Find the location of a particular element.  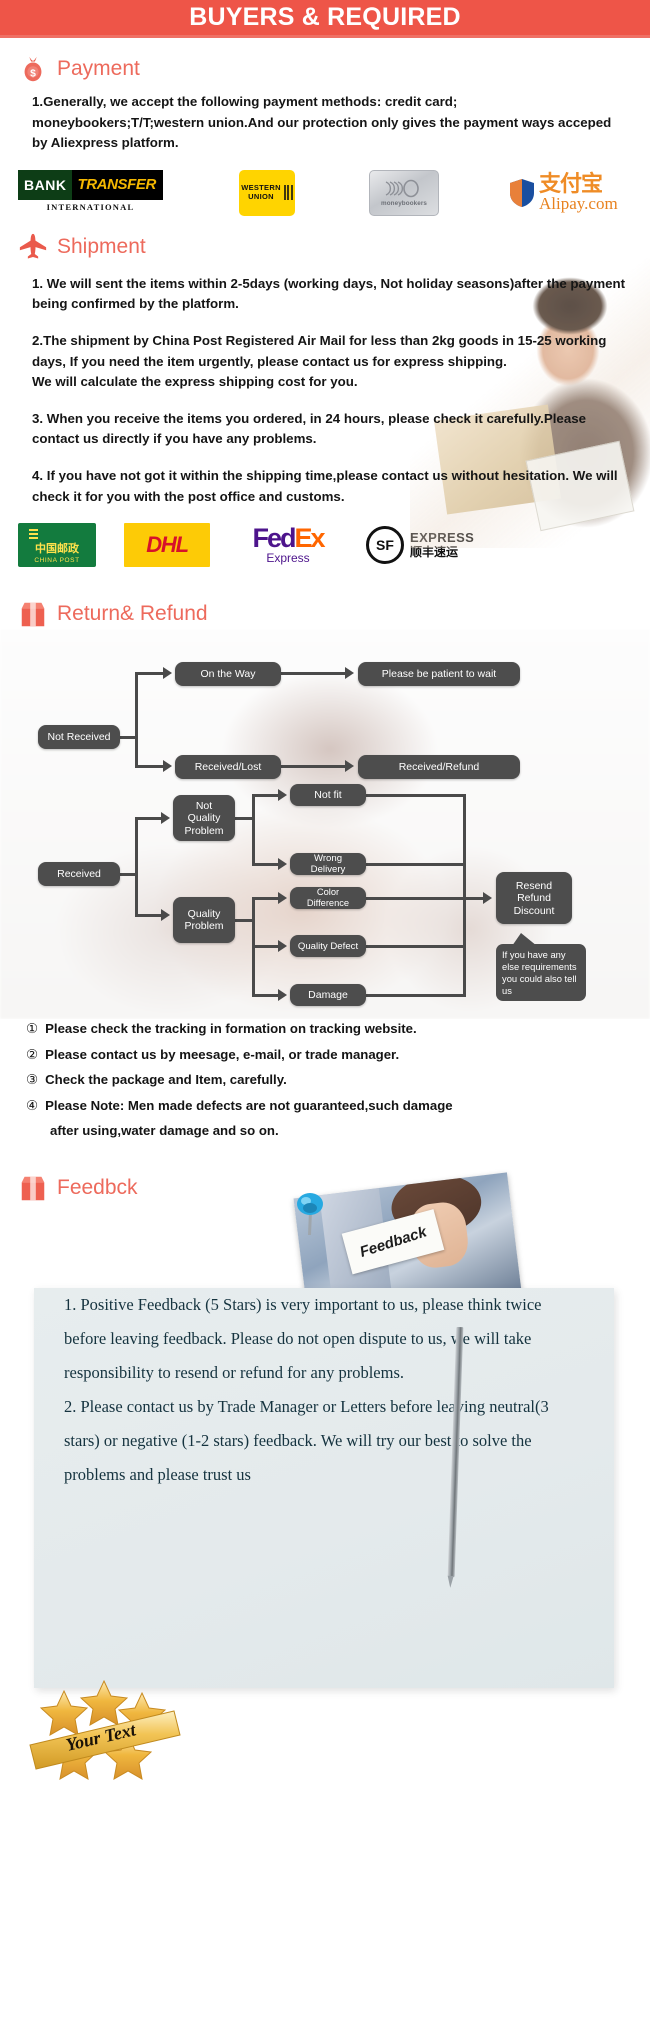

flow-line-not-quality-vertical is located at coordinates (253, 830).